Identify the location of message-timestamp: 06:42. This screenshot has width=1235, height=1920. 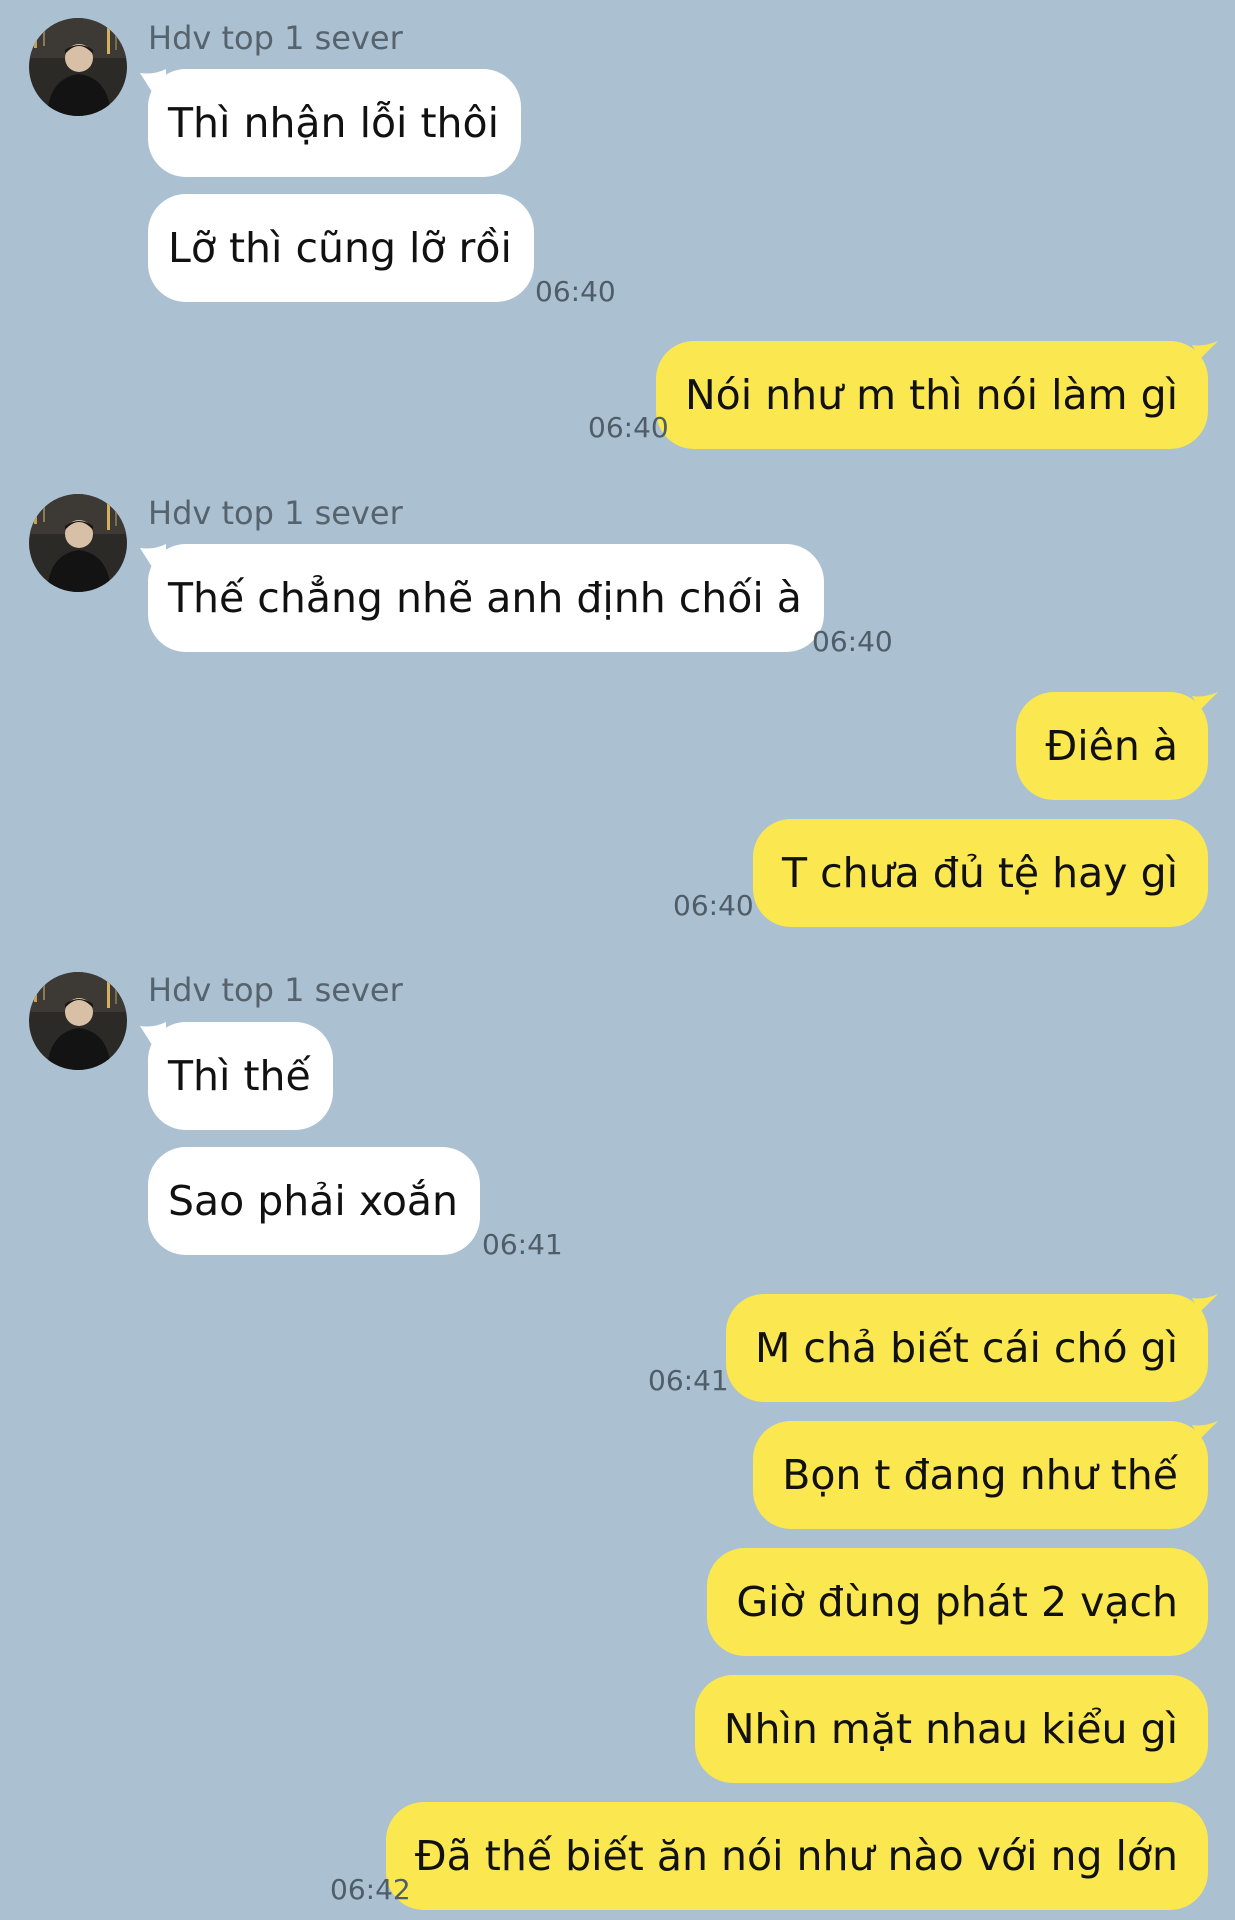
(370, 1889).